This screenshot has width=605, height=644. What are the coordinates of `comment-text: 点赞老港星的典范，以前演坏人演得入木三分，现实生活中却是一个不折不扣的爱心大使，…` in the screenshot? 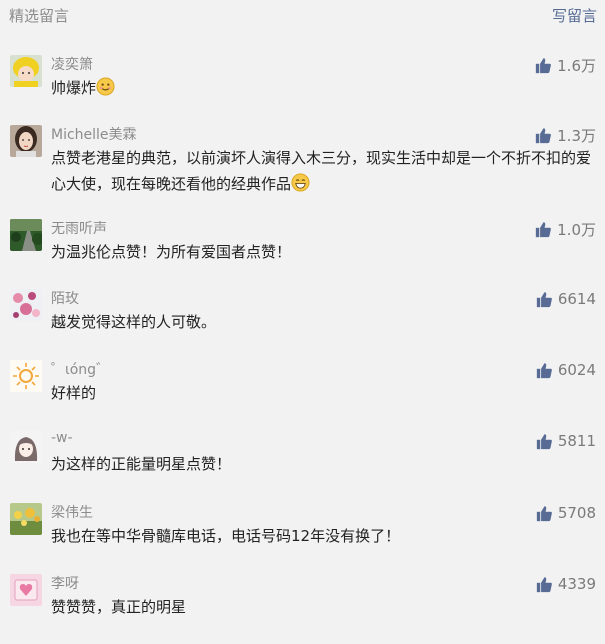 It's located at (321, 171).